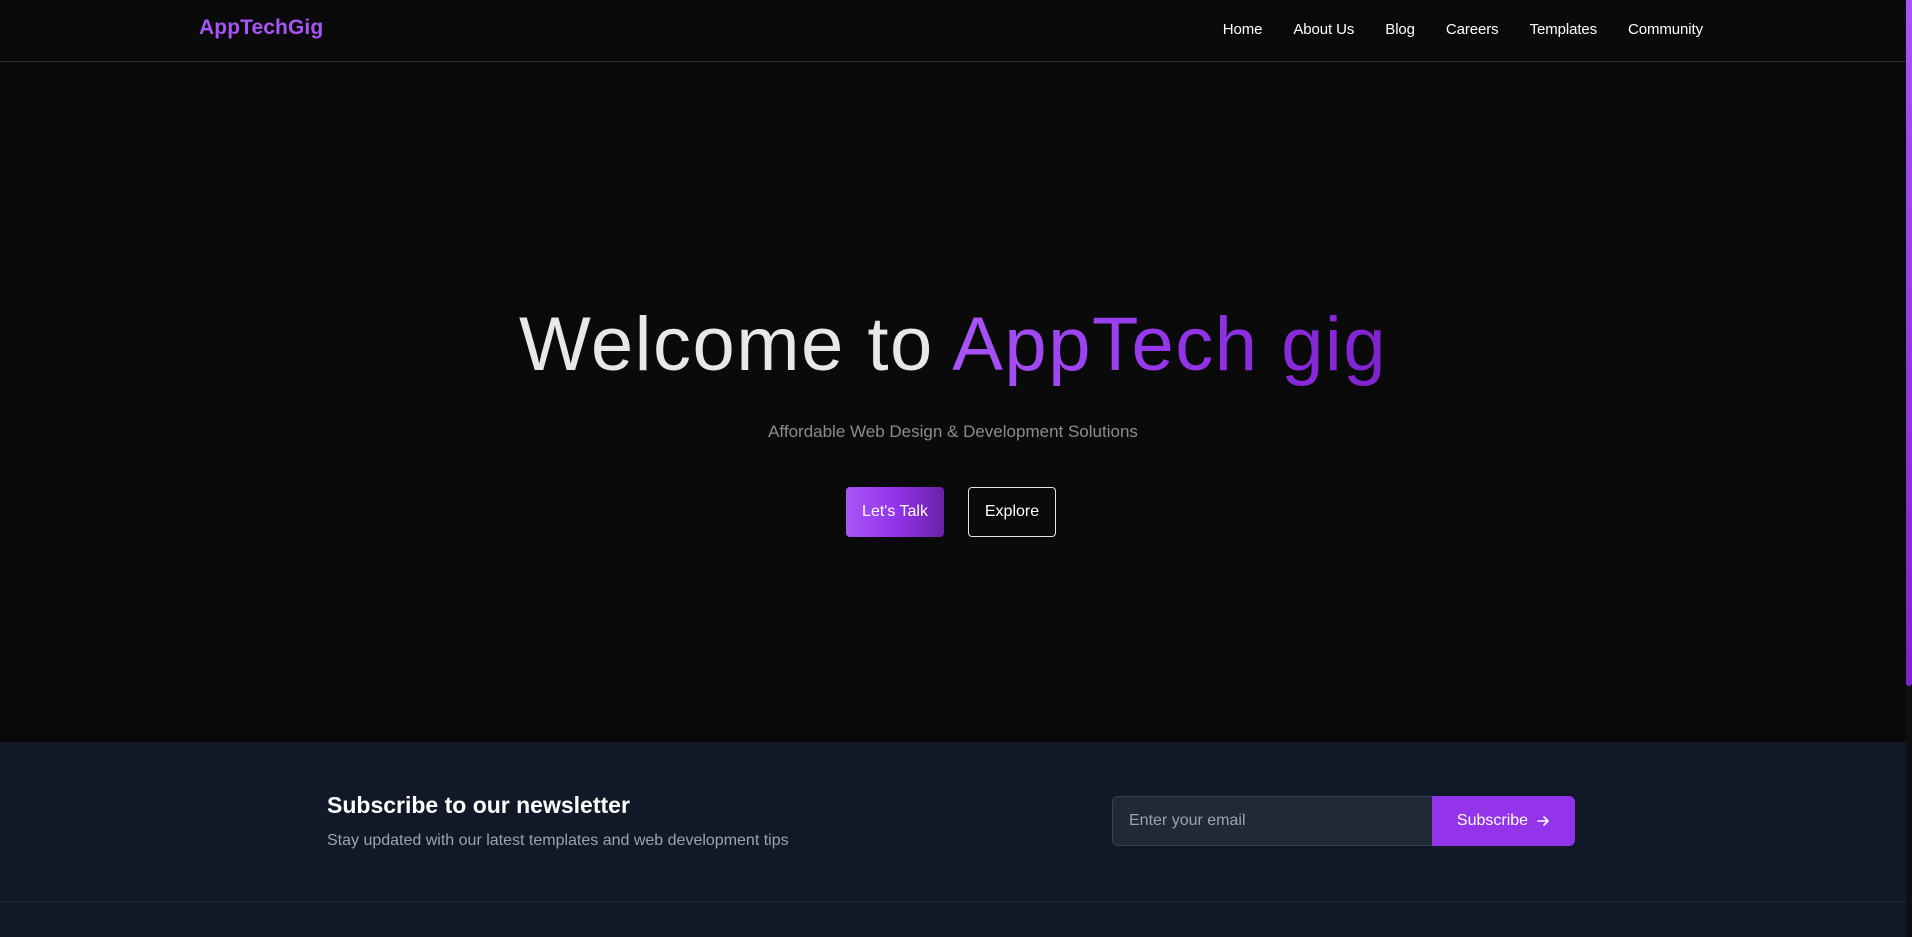  What do you see at coordinates (1170, 344) in the screenshot?
I see `hero-title-brand: AppTech gig` at bounding box center [1170, 344].